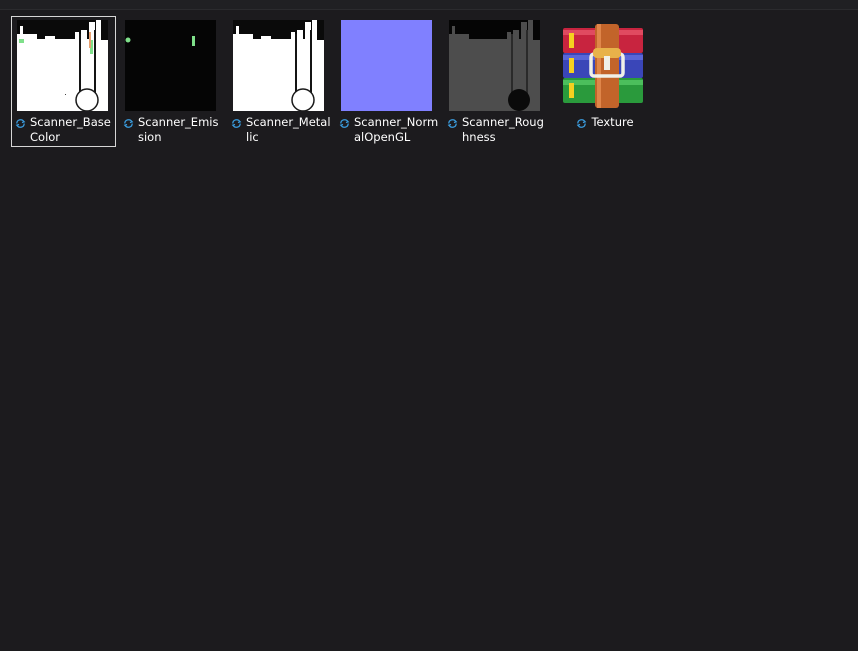 Image resolution: width=858 pixels, height=651 pixels. I want to click on file-name: Scanner_Roughness, so click(503, 129).